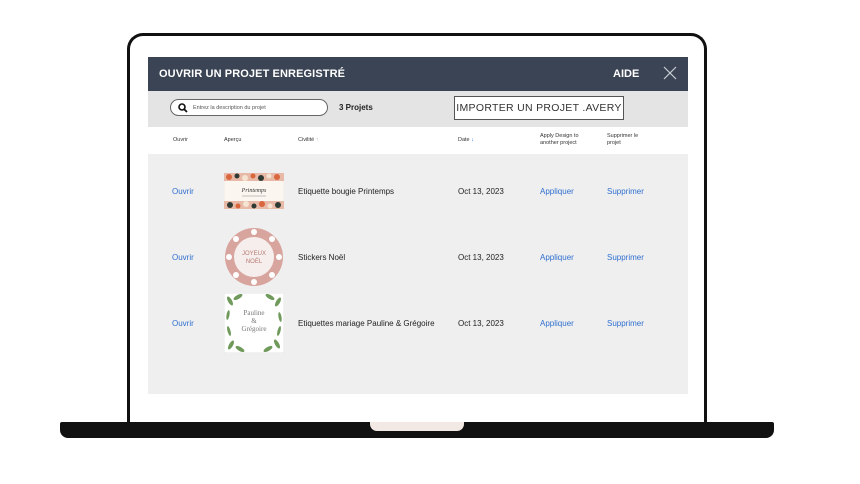 The height and width of the screenshot is (484, 860). What do you see at coordinates (472, 140) in the screenshot?
I see `sort-down-icon: ↓` at bounding box center [472, 140].